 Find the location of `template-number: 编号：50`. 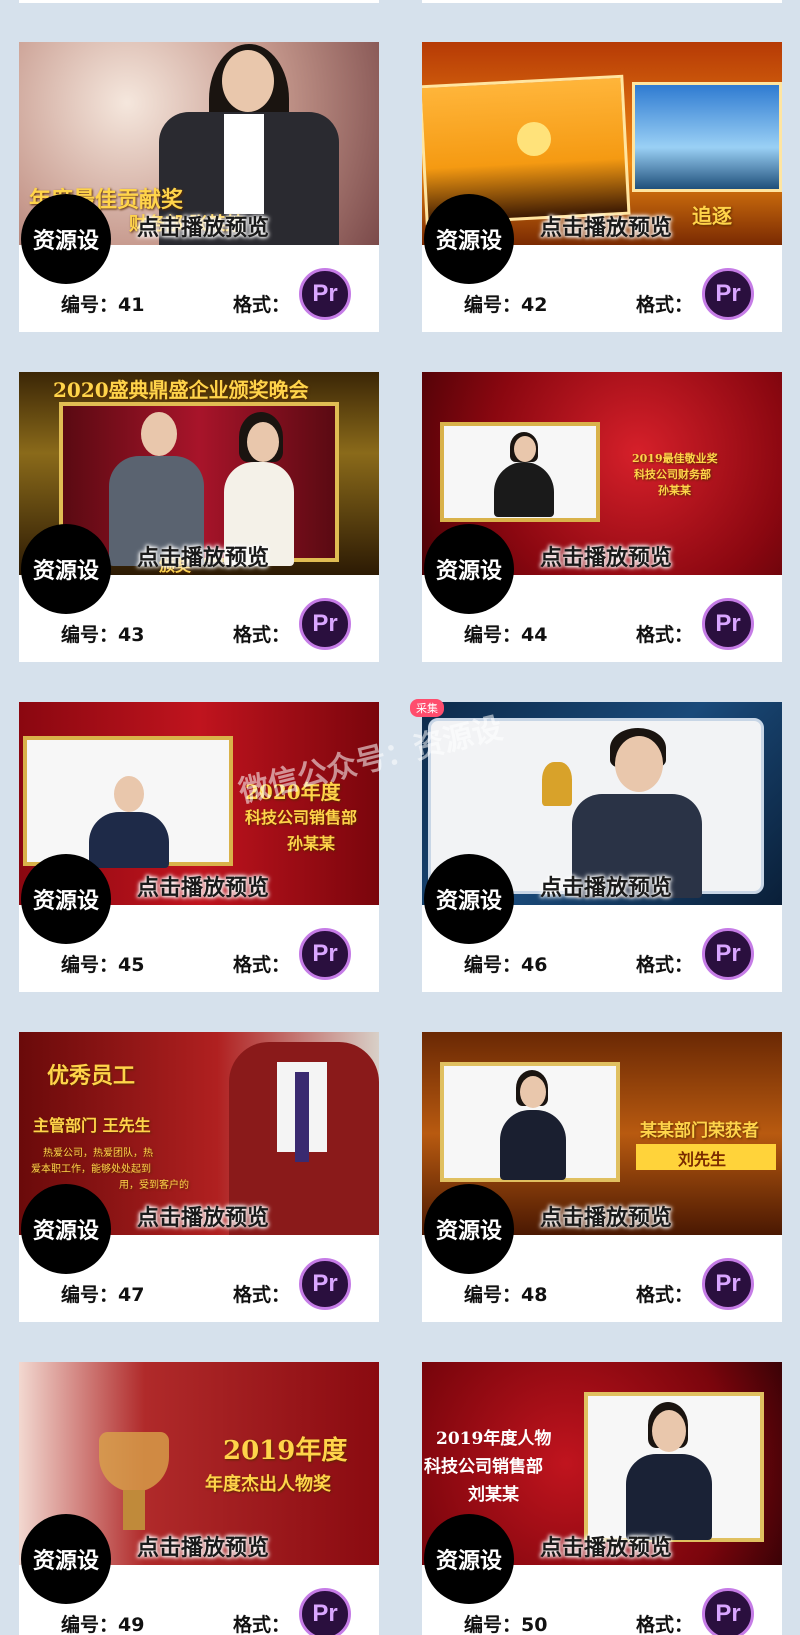

template-number: 编号：50 is located at coordinates (506, 1624).